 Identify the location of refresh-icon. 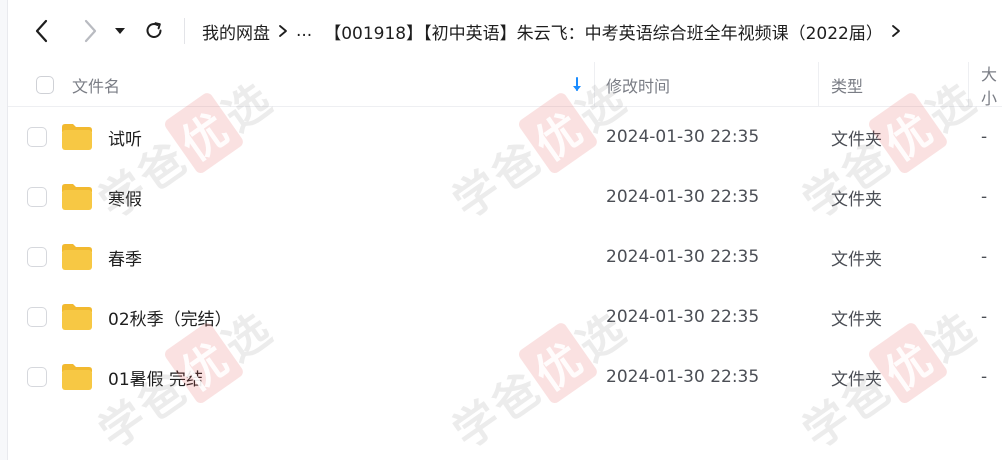
(154, 30).